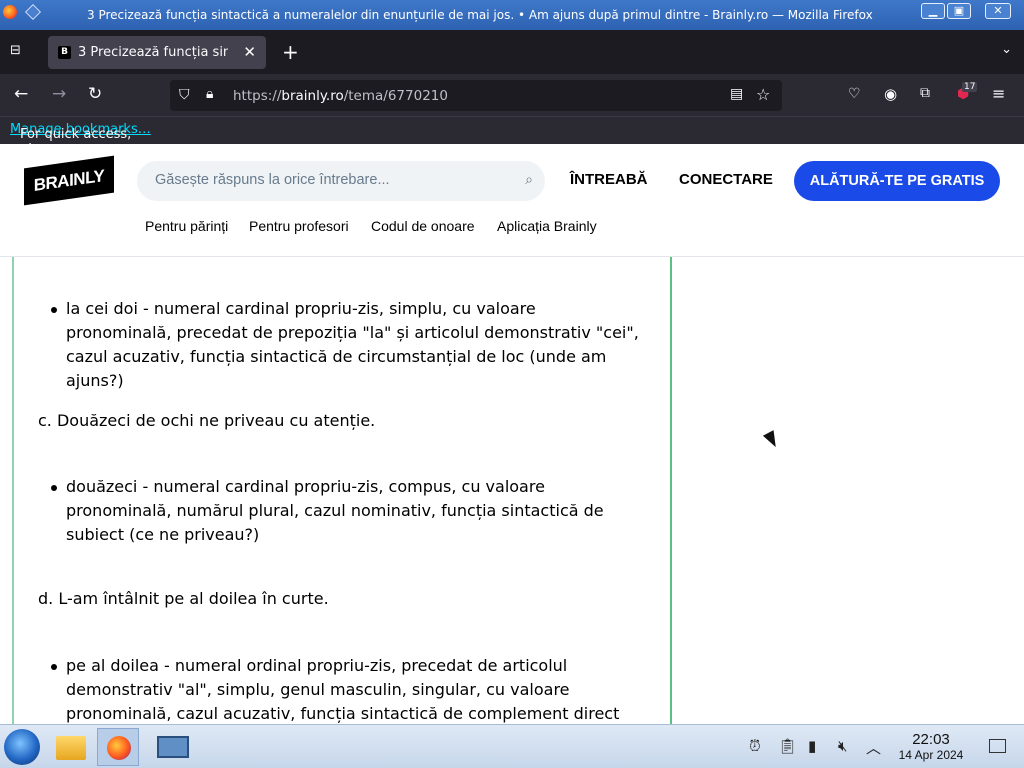 This screenshot has height=768, width=1024. What do you see at coordinates (10, 12) in the screenshot?
I see `firefox-icon` at bounding box center [10, 12].